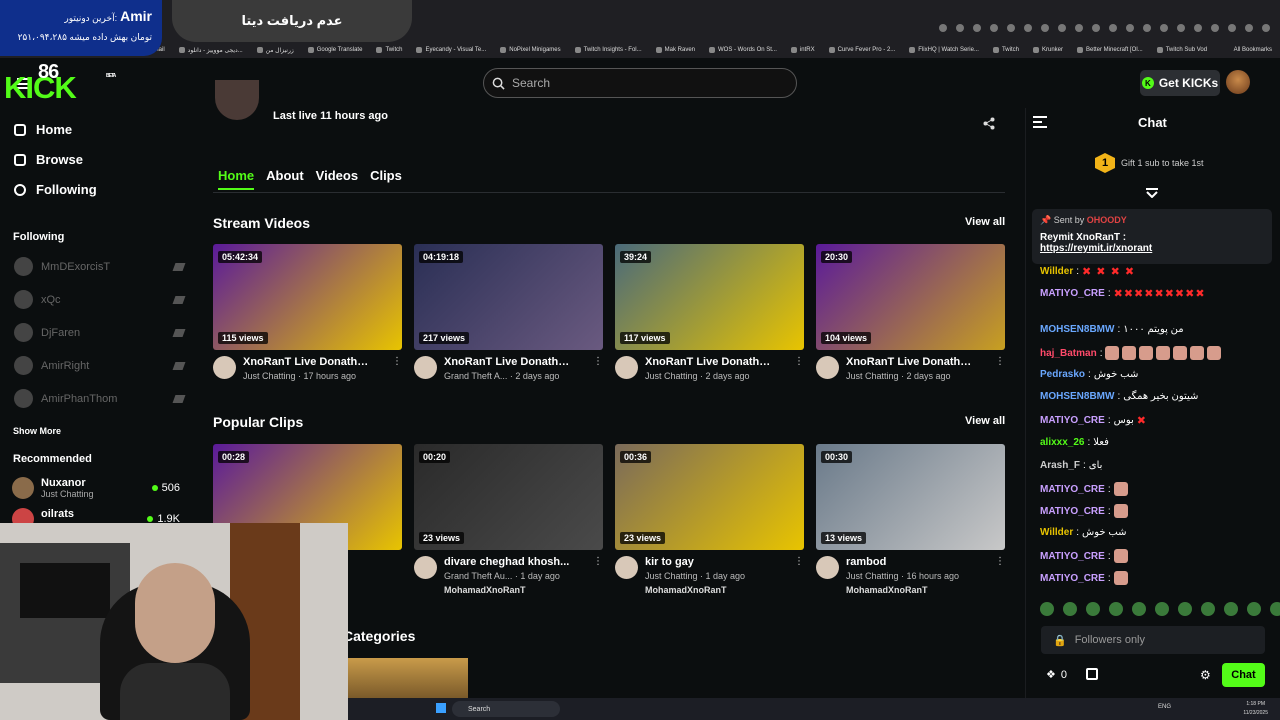 The width and height of the screenshot is (1280, 720). What do you see at coordinates (1087, 271) in the screenshot?
I see `chat-message: Willder: ✖ ✖ ✖ ✖` at bounding box center [1087, 271].